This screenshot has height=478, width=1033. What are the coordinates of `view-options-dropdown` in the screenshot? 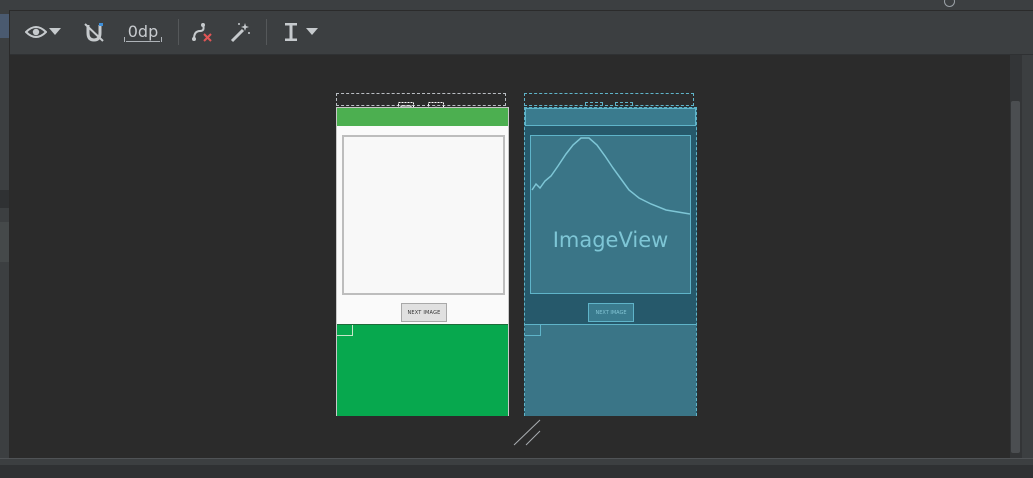 It's located at (55, 32).